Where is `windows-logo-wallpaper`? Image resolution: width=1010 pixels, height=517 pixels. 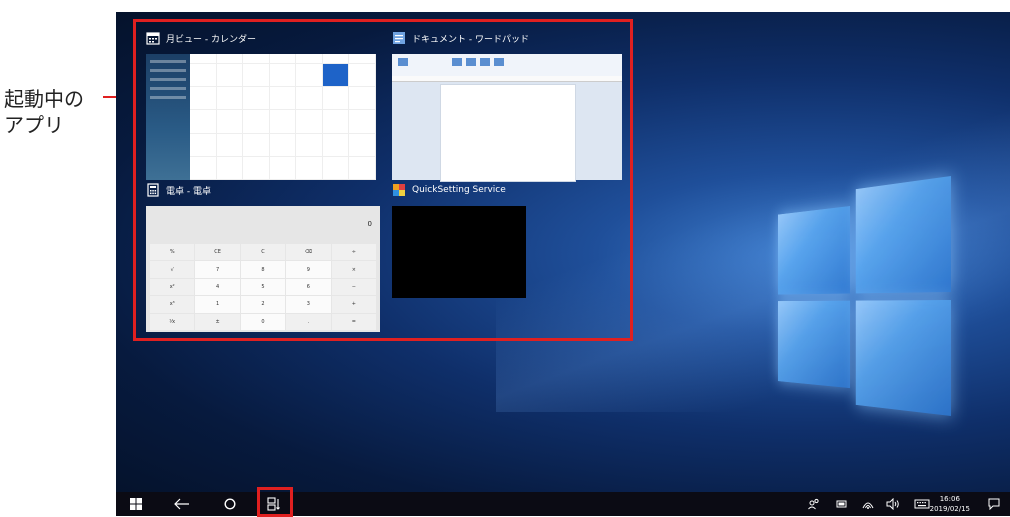 windows-logo-wallpaper is located at coordinates (864, 306).